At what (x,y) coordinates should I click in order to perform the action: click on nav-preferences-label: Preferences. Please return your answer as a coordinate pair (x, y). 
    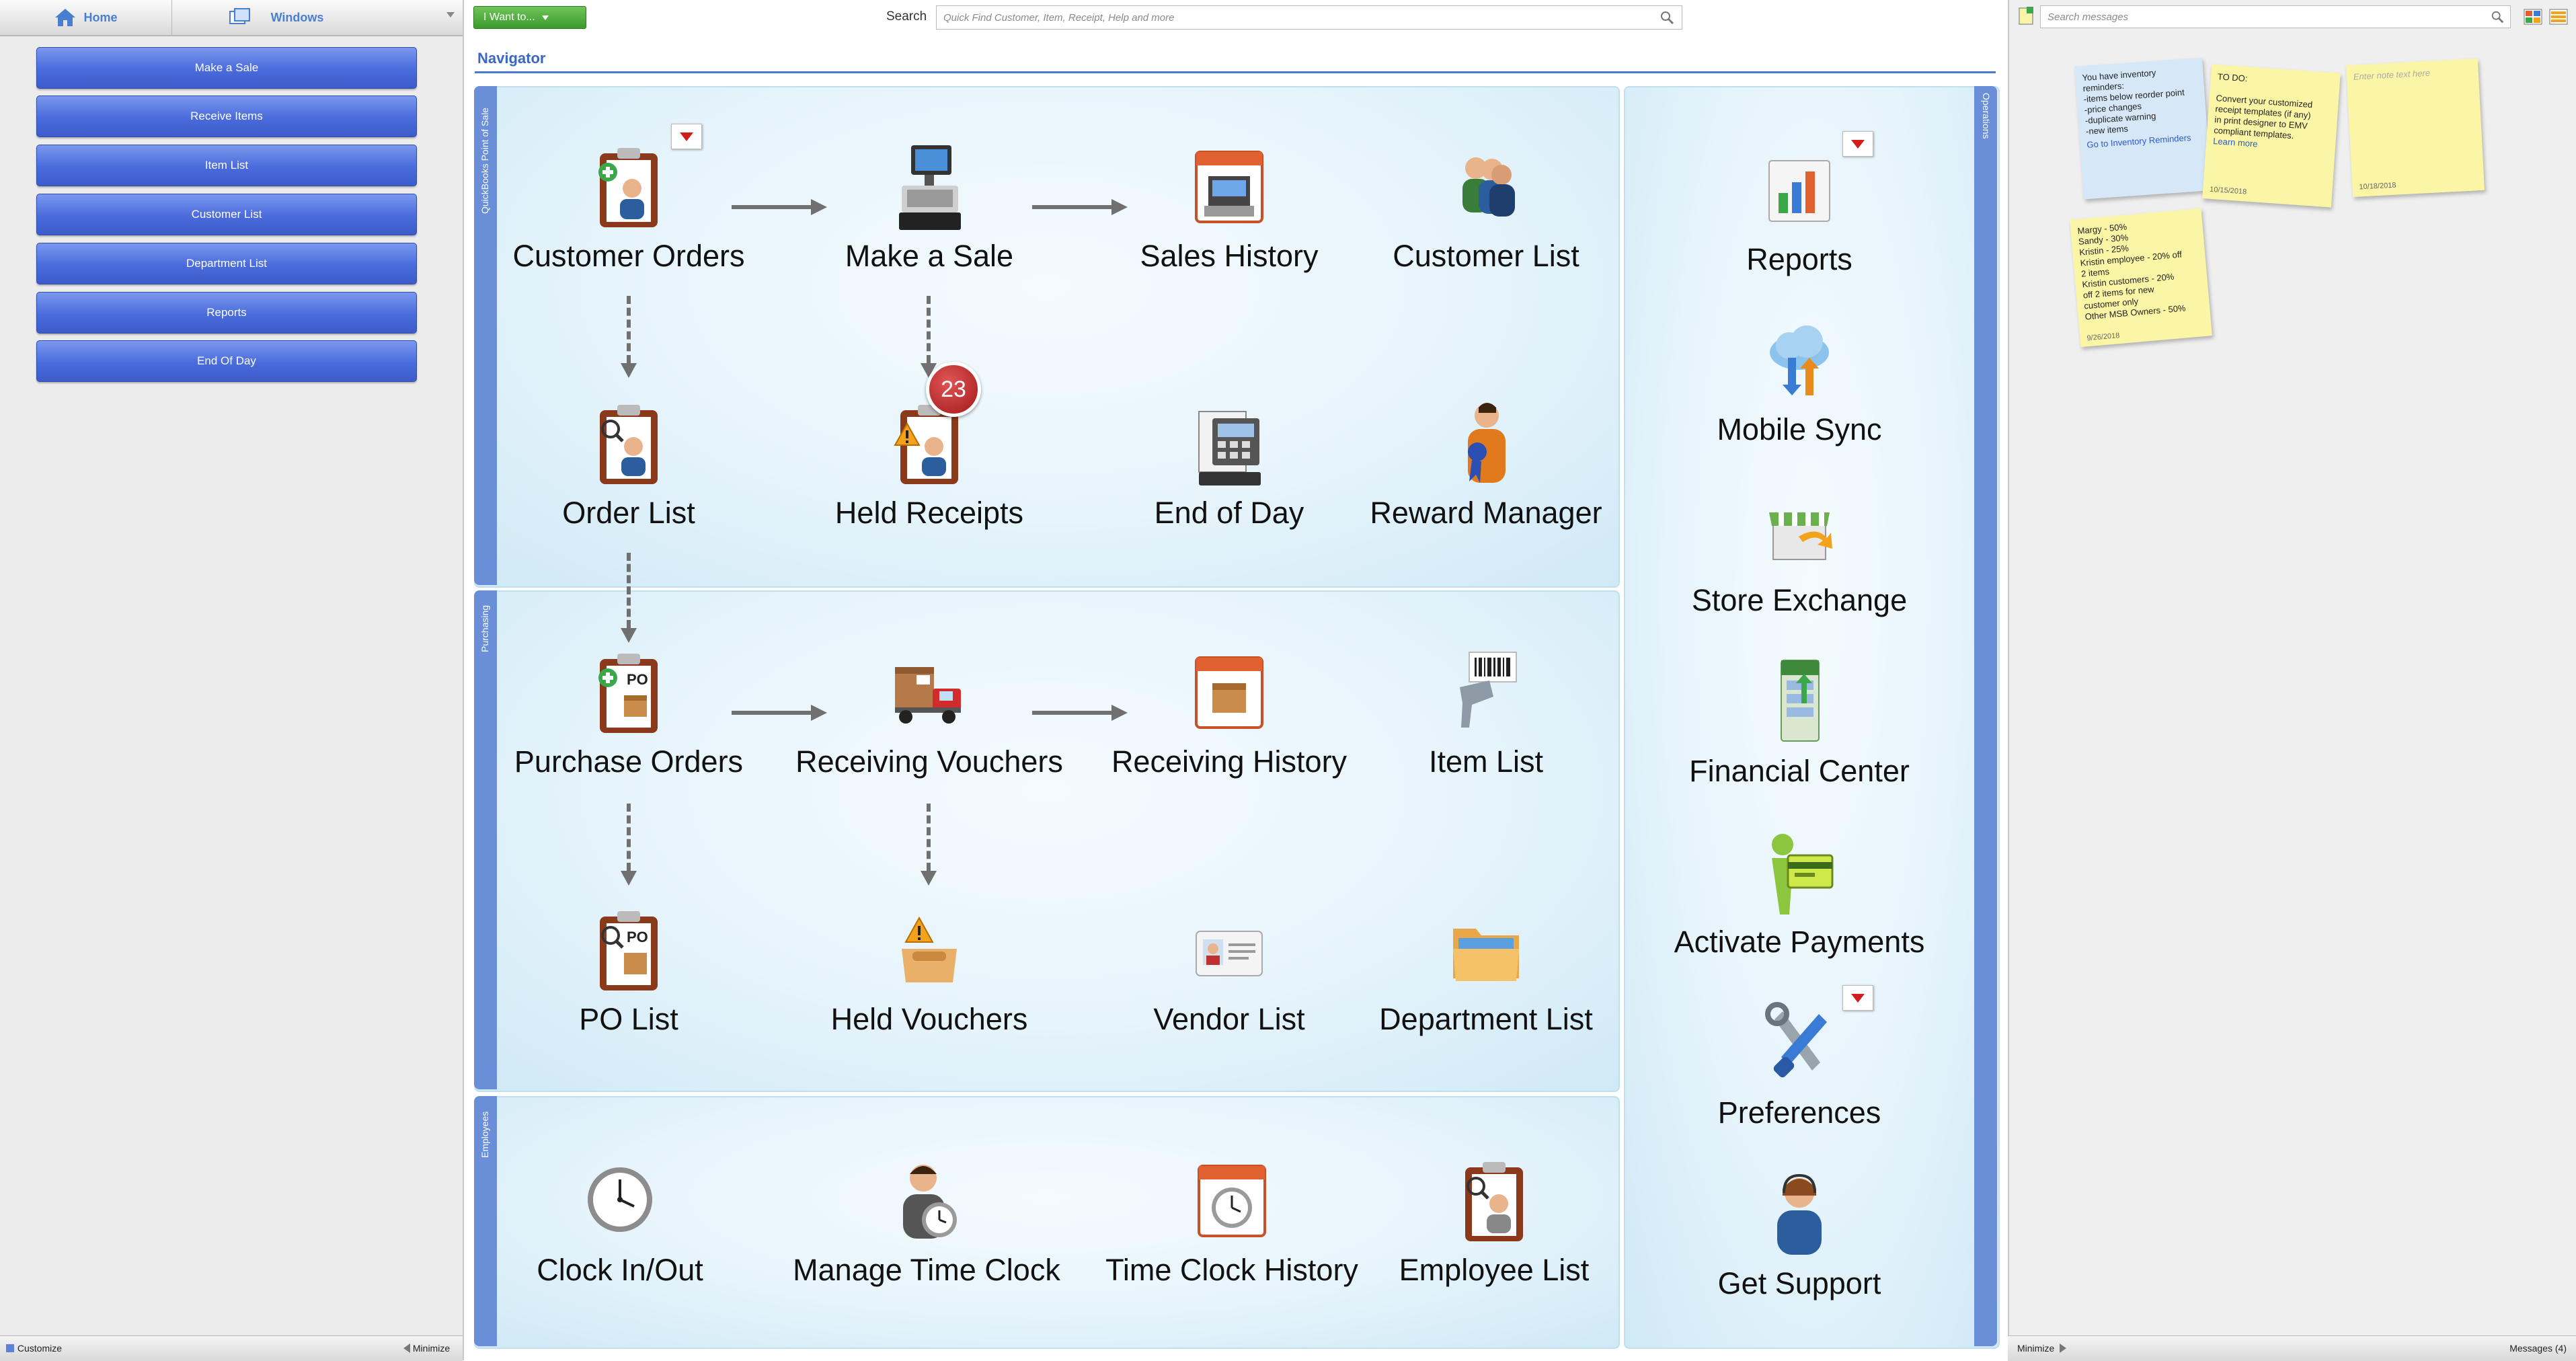
    Looking at the image, I should click on (1799, 1112).